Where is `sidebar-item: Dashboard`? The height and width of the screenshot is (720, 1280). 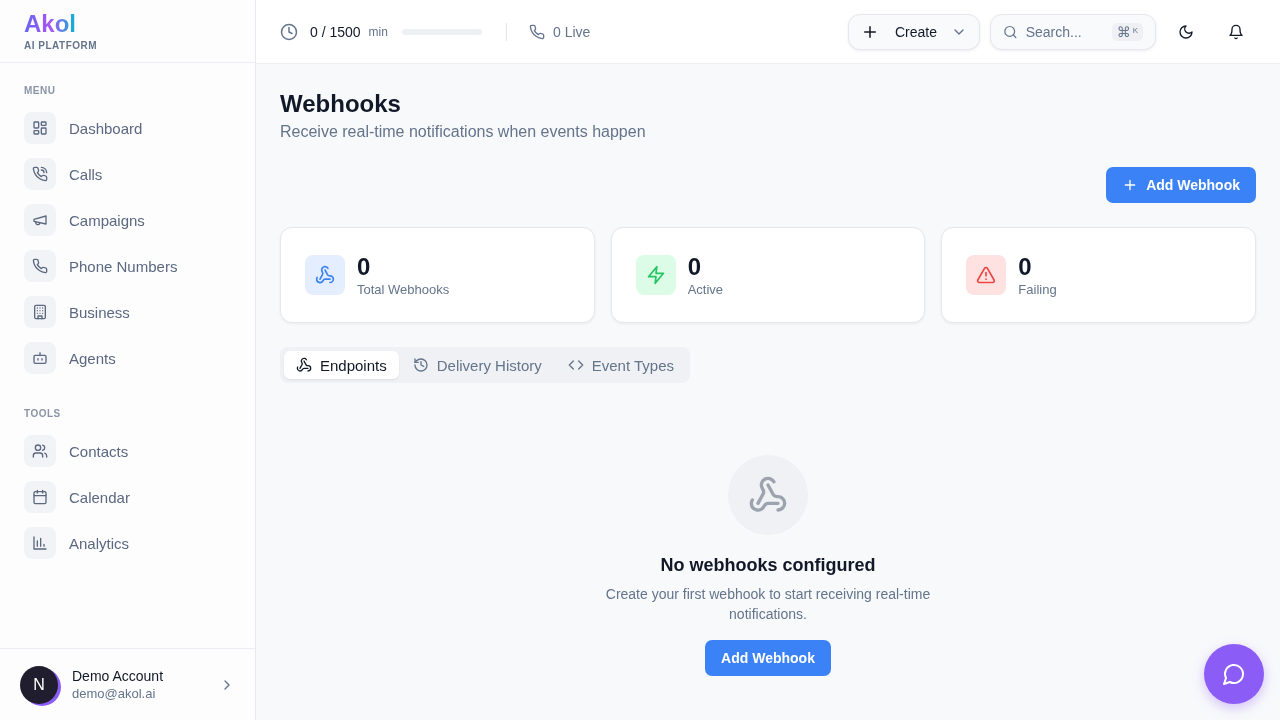 sidebar-item: Dashboard is located at coordinates (83, 128).